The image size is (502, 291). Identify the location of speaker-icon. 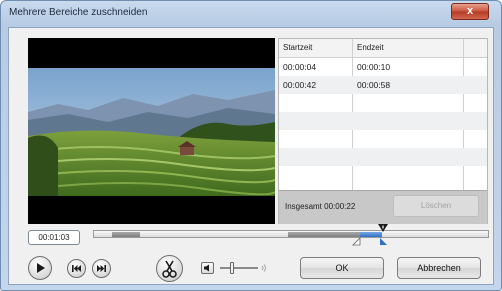
(206, 268).